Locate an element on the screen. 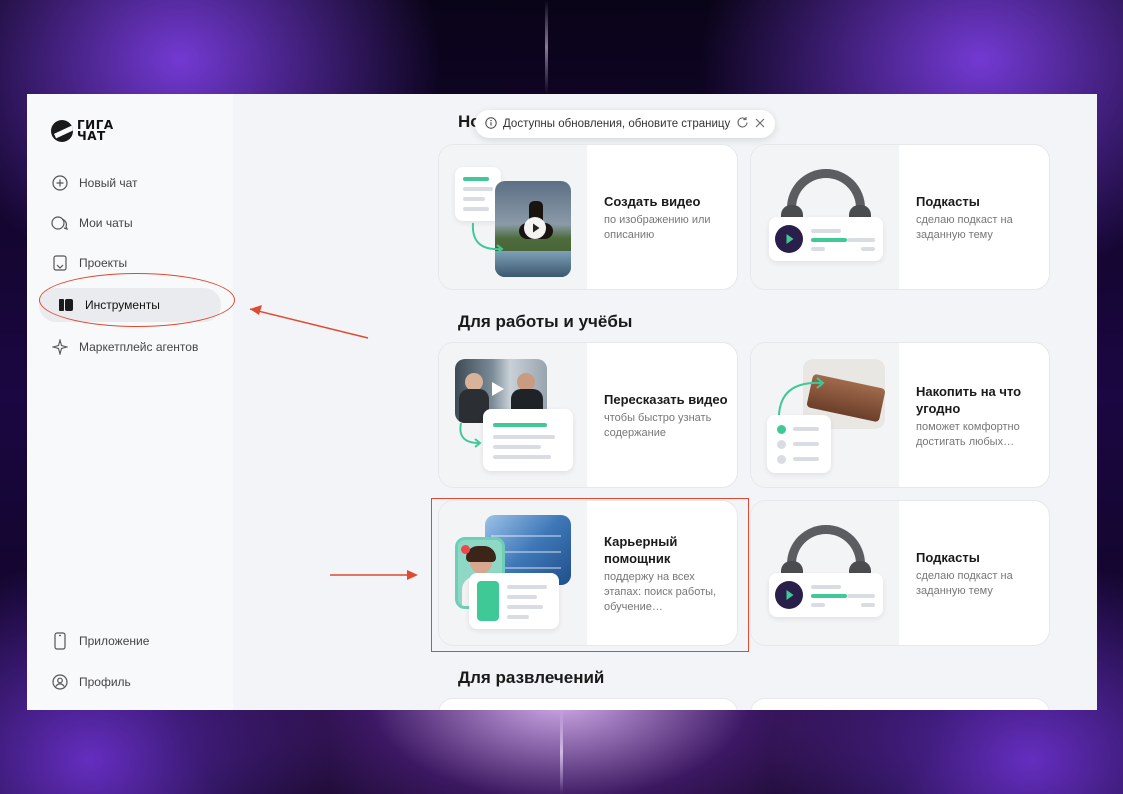 The image size is (1123, 794). annotation-arrows is located at coordinates (333, 442).